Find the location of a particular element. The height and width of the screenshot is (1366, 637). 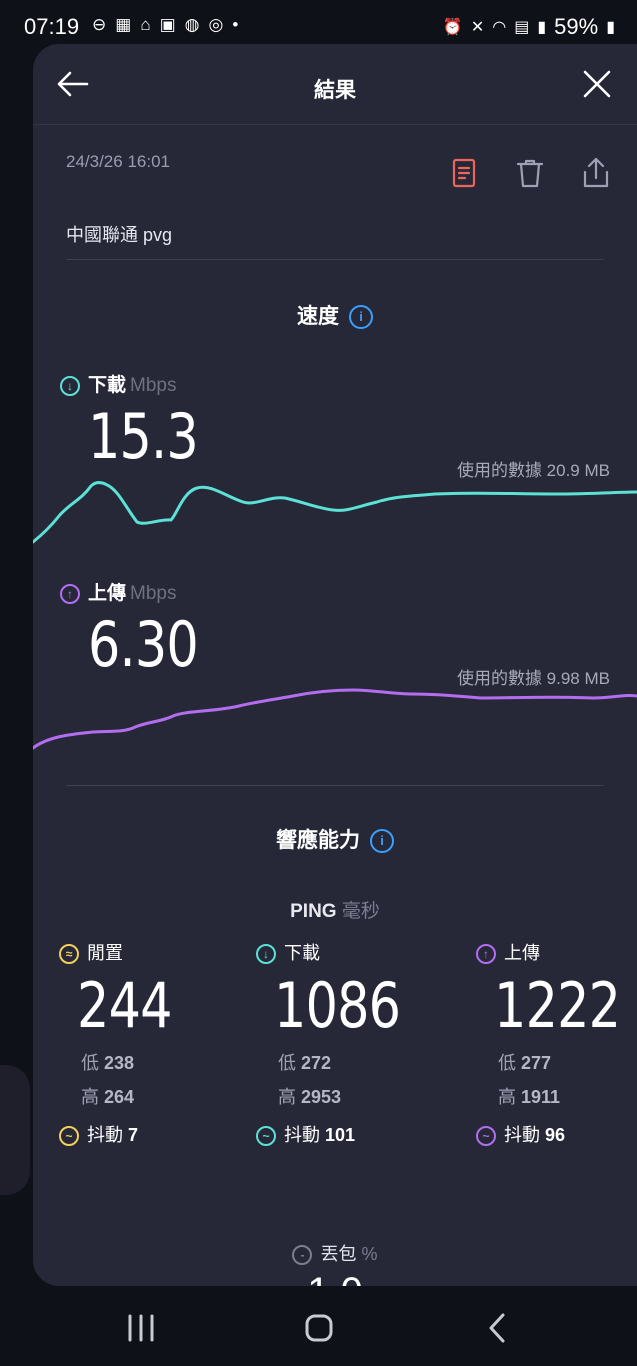

high-value: 1911 is located at coordinates (541, 1097).